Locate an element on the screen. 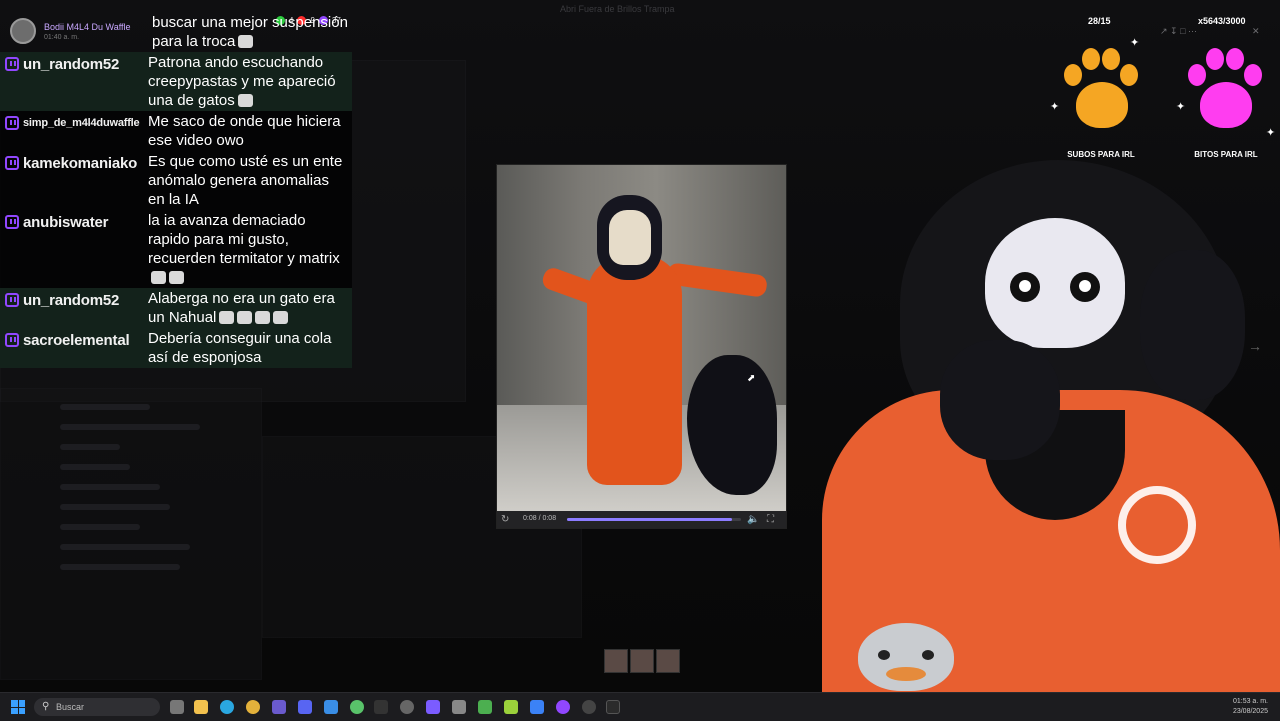 Image resolution: width=1280 pixels, height=721 pixels. chrome-icon is located at coordinates (253, 707).